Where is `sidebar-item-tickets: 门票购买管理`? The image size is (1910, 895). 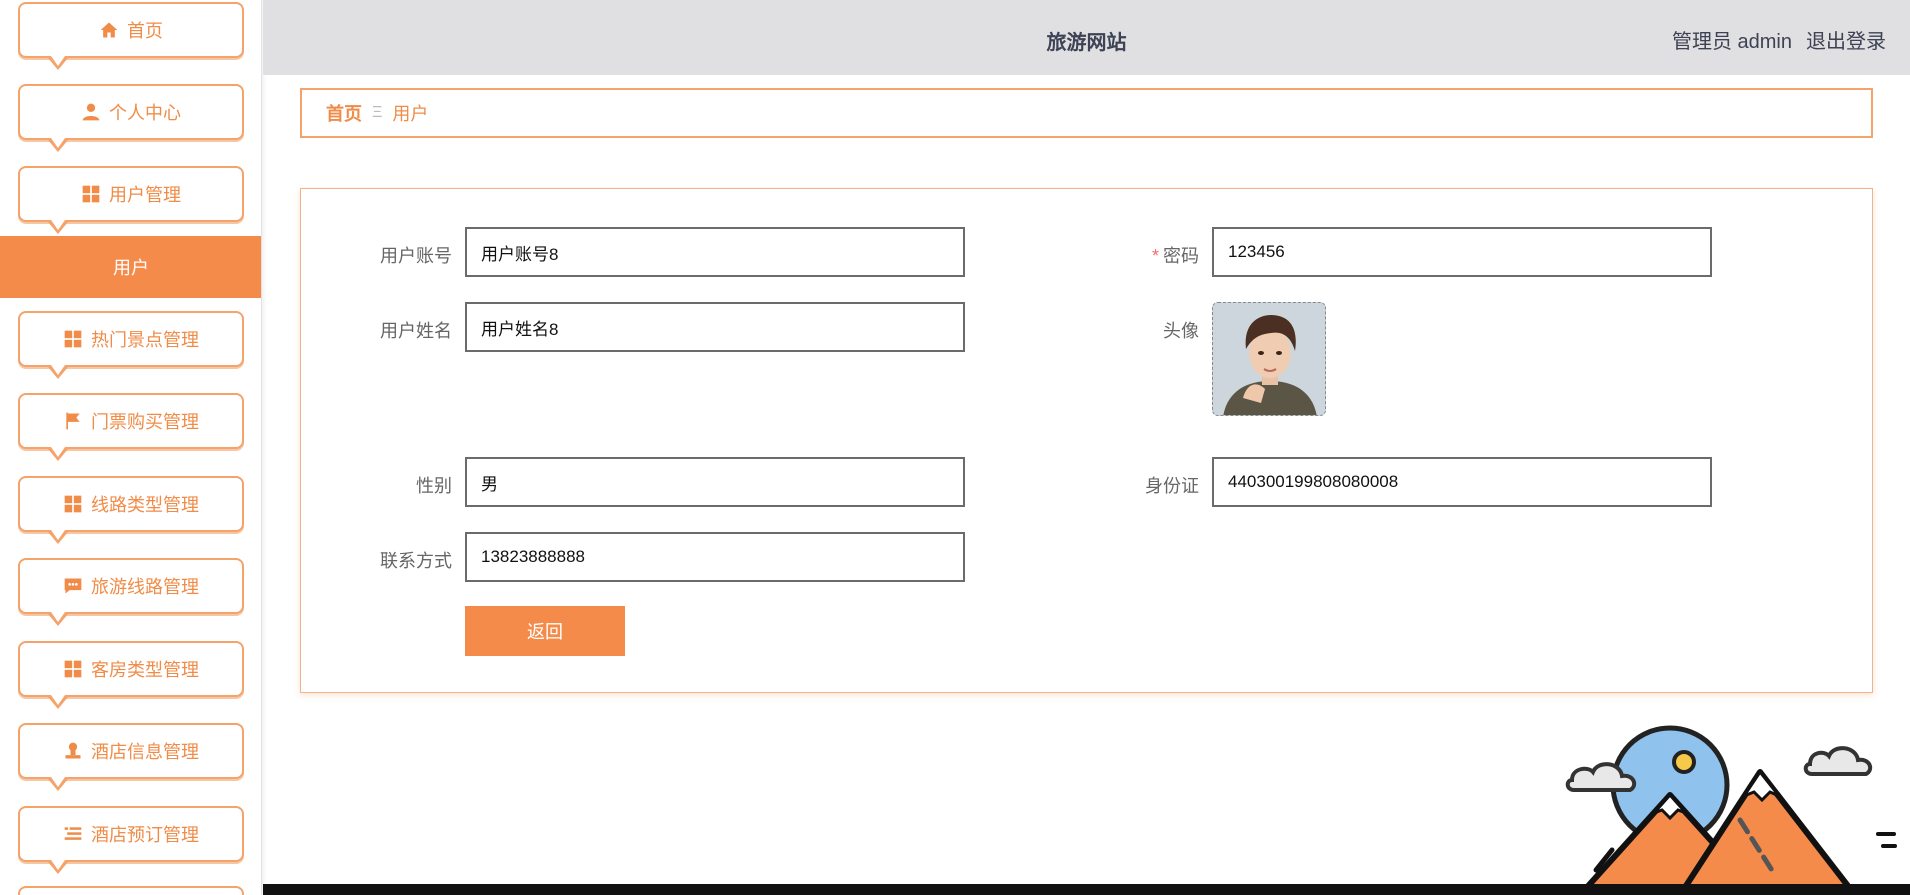 sidebar-item-tickets: 门票购买管理 is located at coordinates (131, 427).